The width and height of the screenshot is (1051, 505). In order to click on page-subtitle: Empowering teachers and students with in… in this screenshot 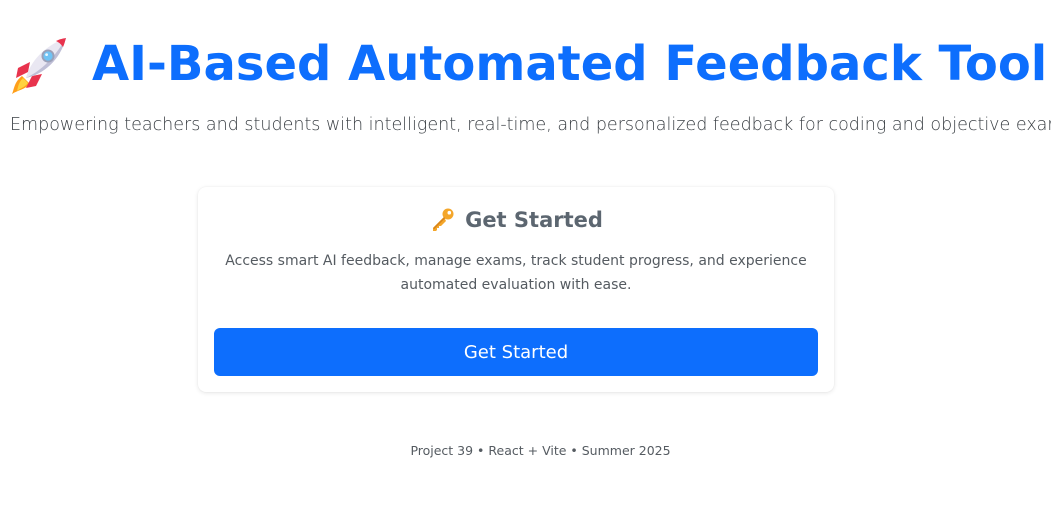, I will do `click(530, 125)`.